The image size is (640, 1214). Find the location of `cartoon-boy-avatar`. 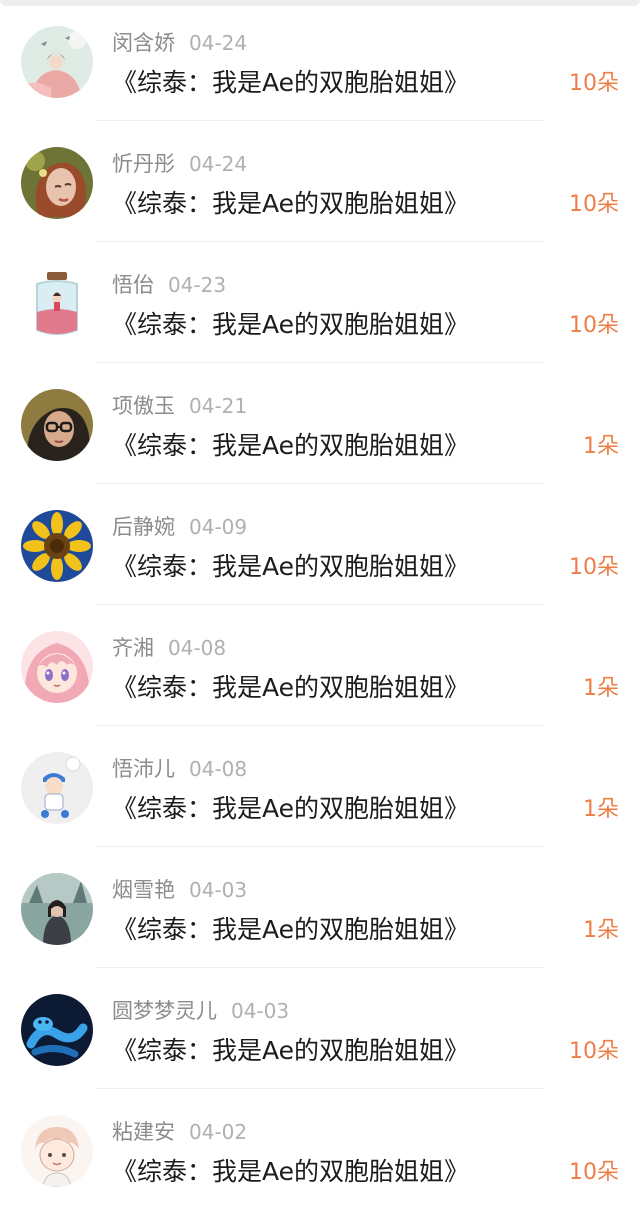

cartoon-boy-avatar is located at coordinates (57, 788).